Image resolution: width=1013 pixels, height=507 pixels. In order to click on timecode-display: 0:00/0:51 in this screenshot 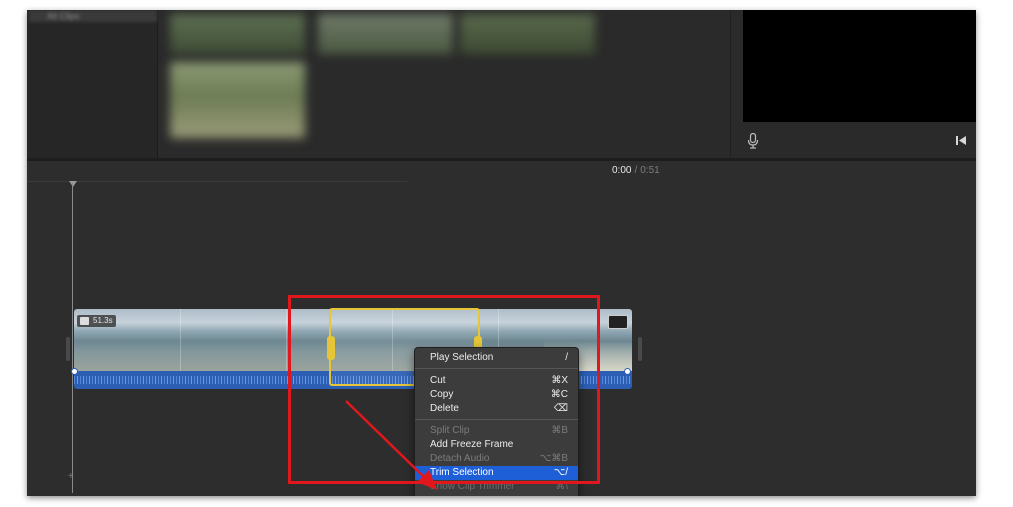, I will do `click(636, 170)`.